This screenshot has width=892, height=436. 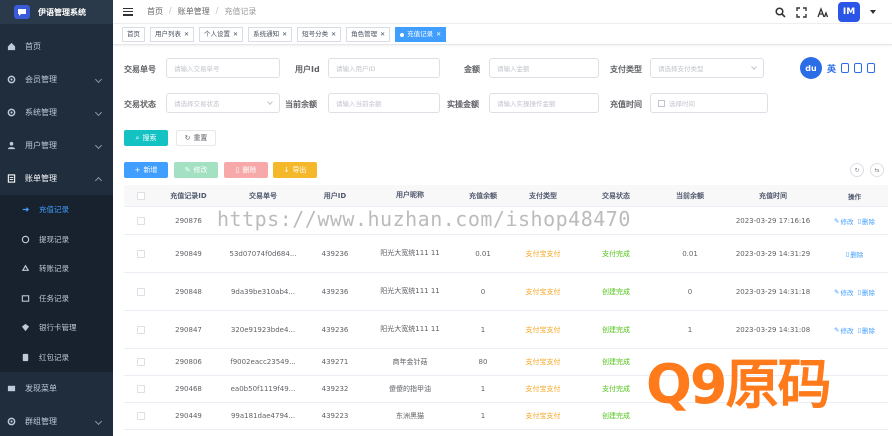 What do you see at coordinates (543, 195) in the screenshot?
I see `col-header-pay: 支付类型` at bounding box center [543, 195].